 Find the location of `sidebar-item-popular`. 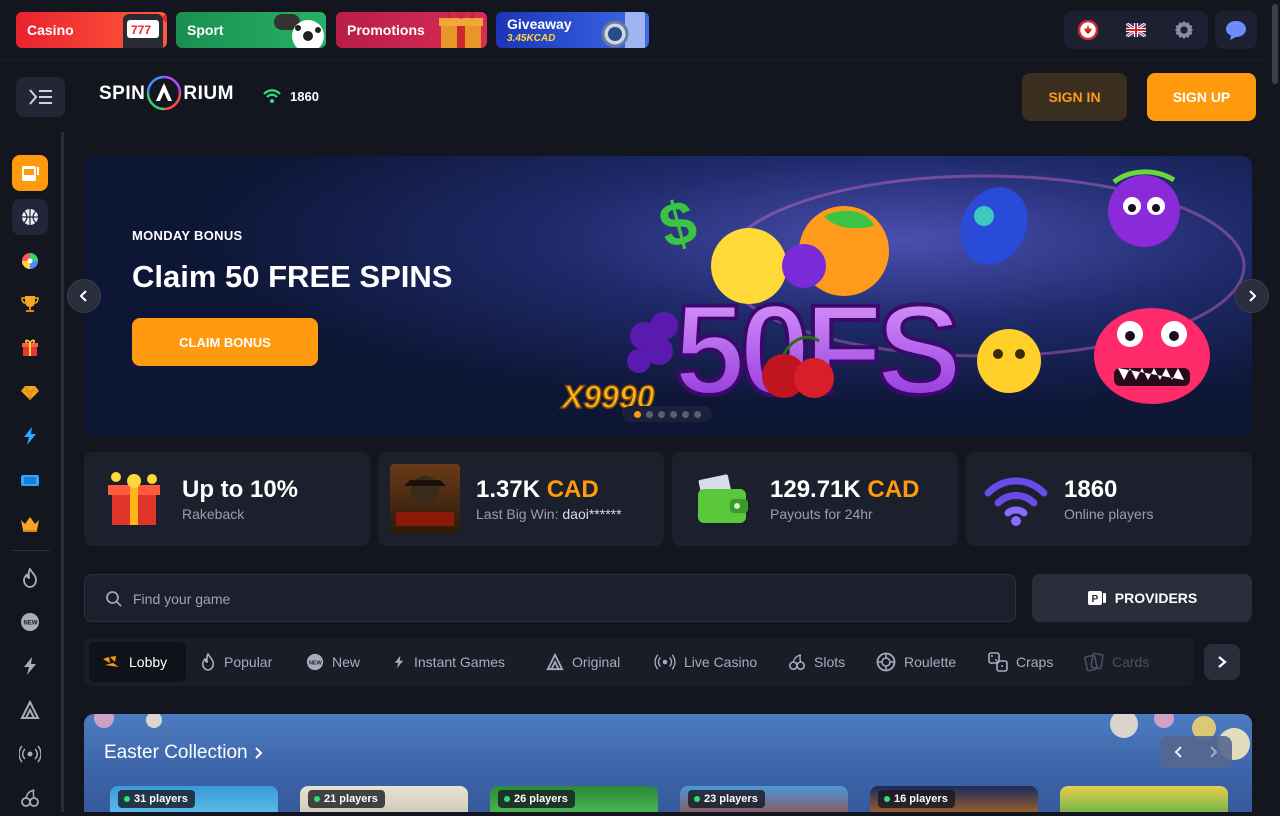

sidebar-item-popular is located at coordinates (30, 578).